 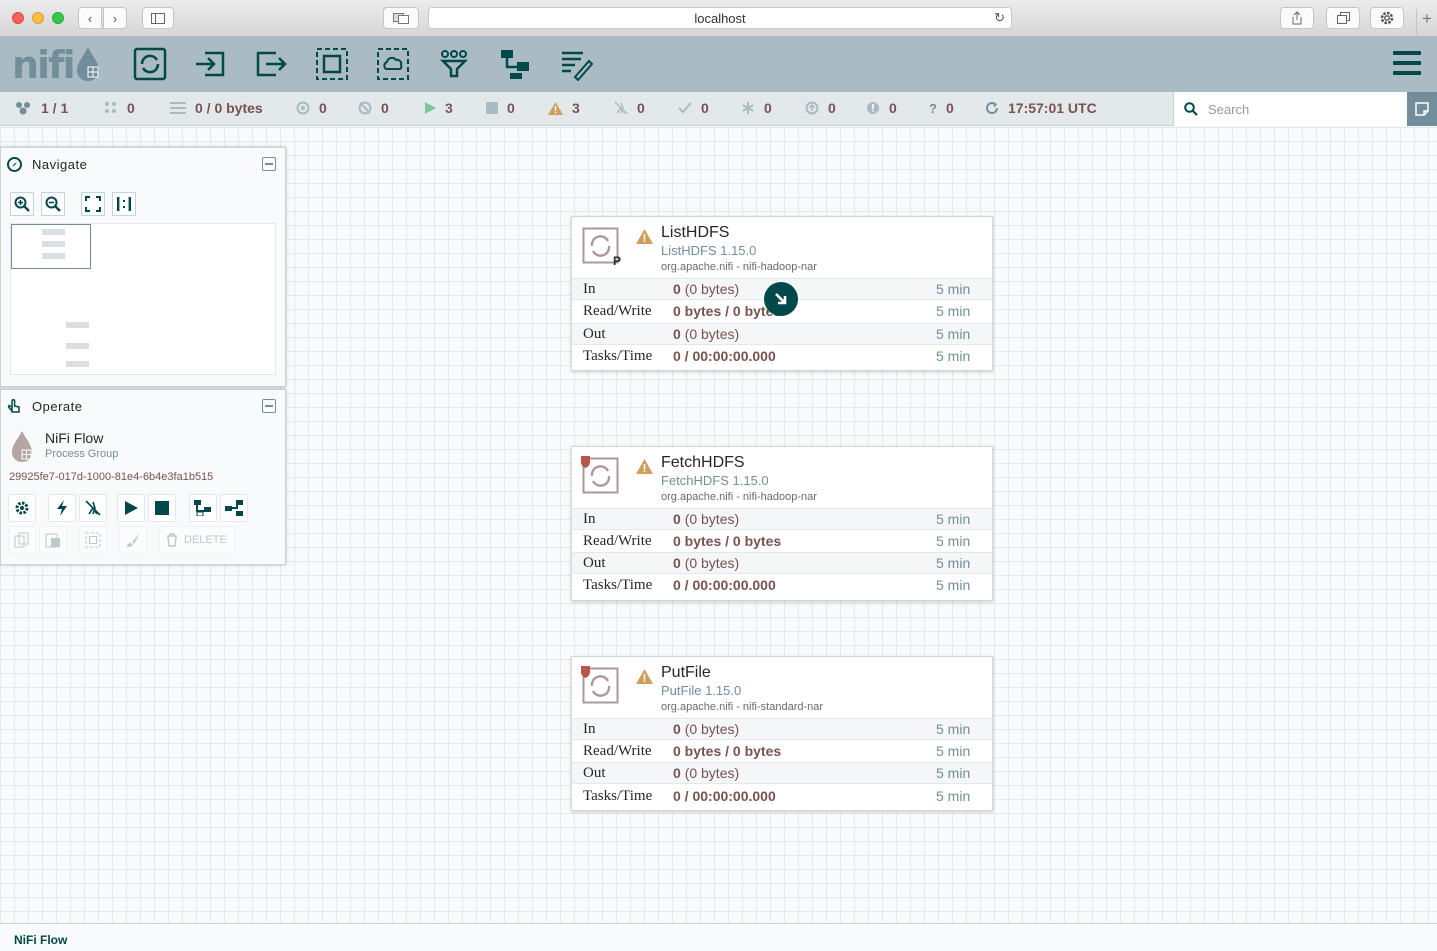 I want to click on actual-size-button, so click(x=124, y=204).